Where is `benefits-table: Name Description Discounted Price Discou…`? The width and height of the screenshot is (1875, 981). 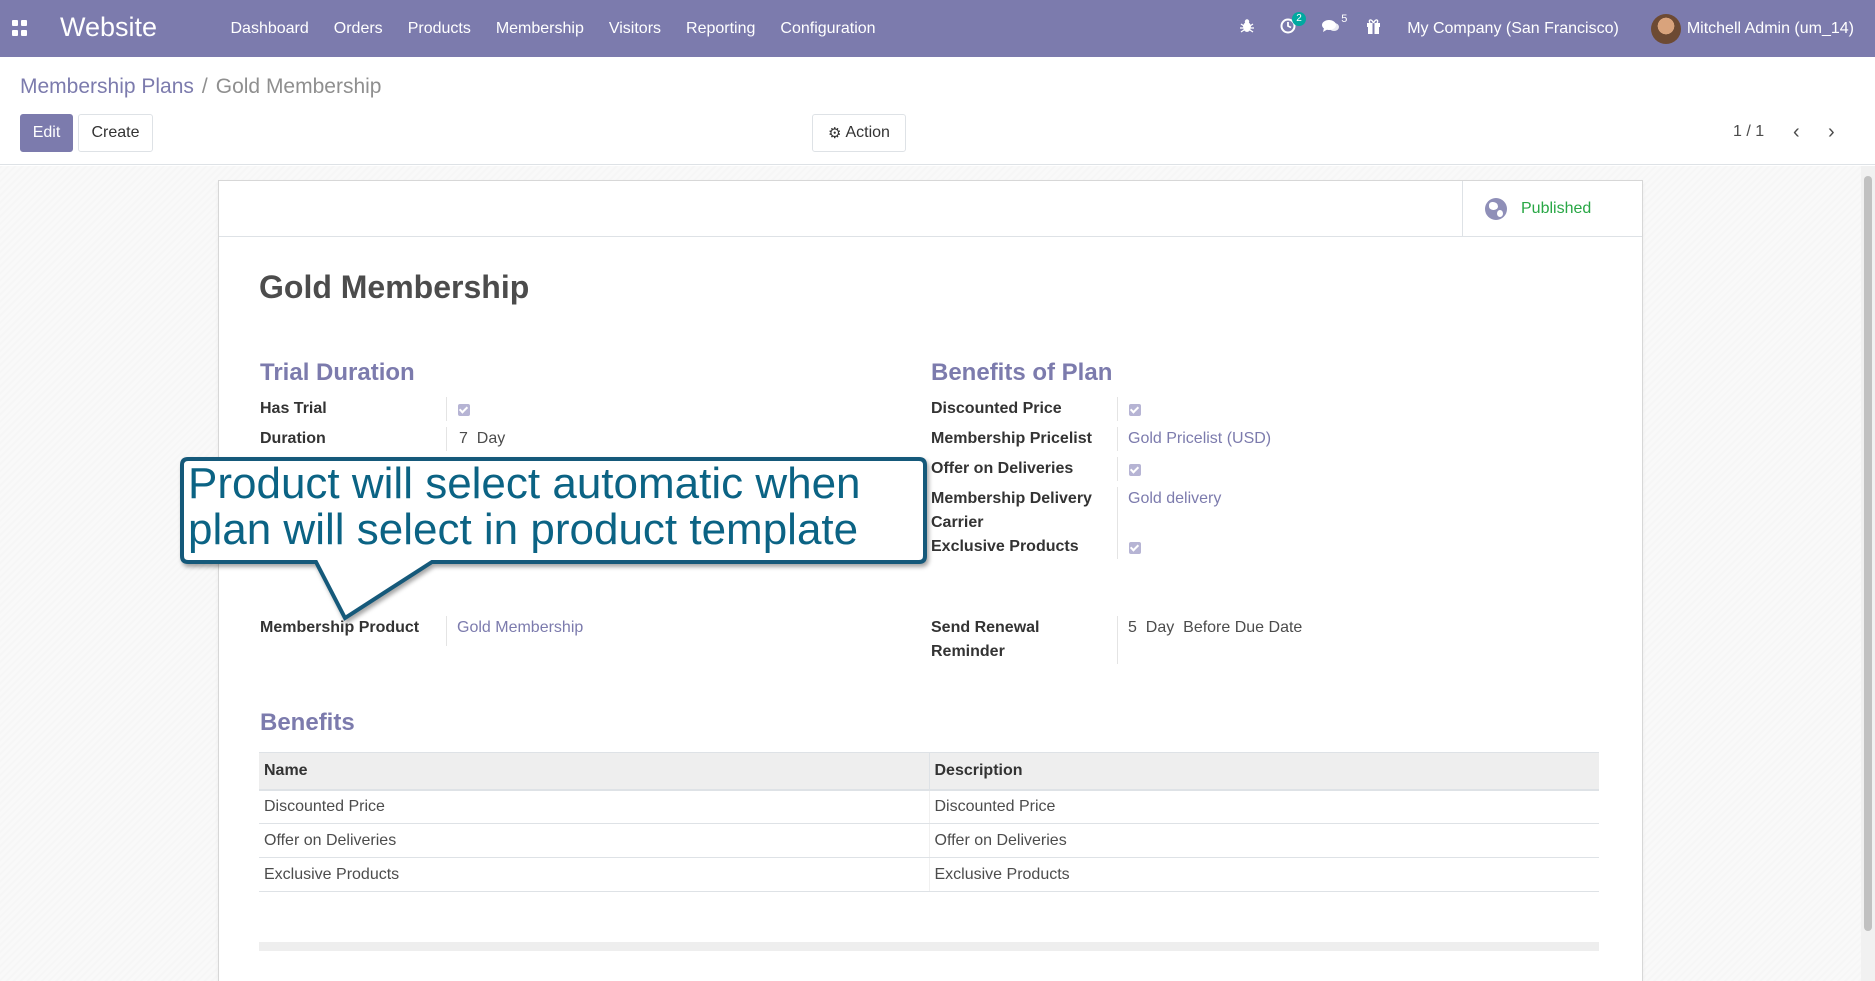
benefits-table: Name Description Discounted Price Discou… is located at coordinates (929, 822).